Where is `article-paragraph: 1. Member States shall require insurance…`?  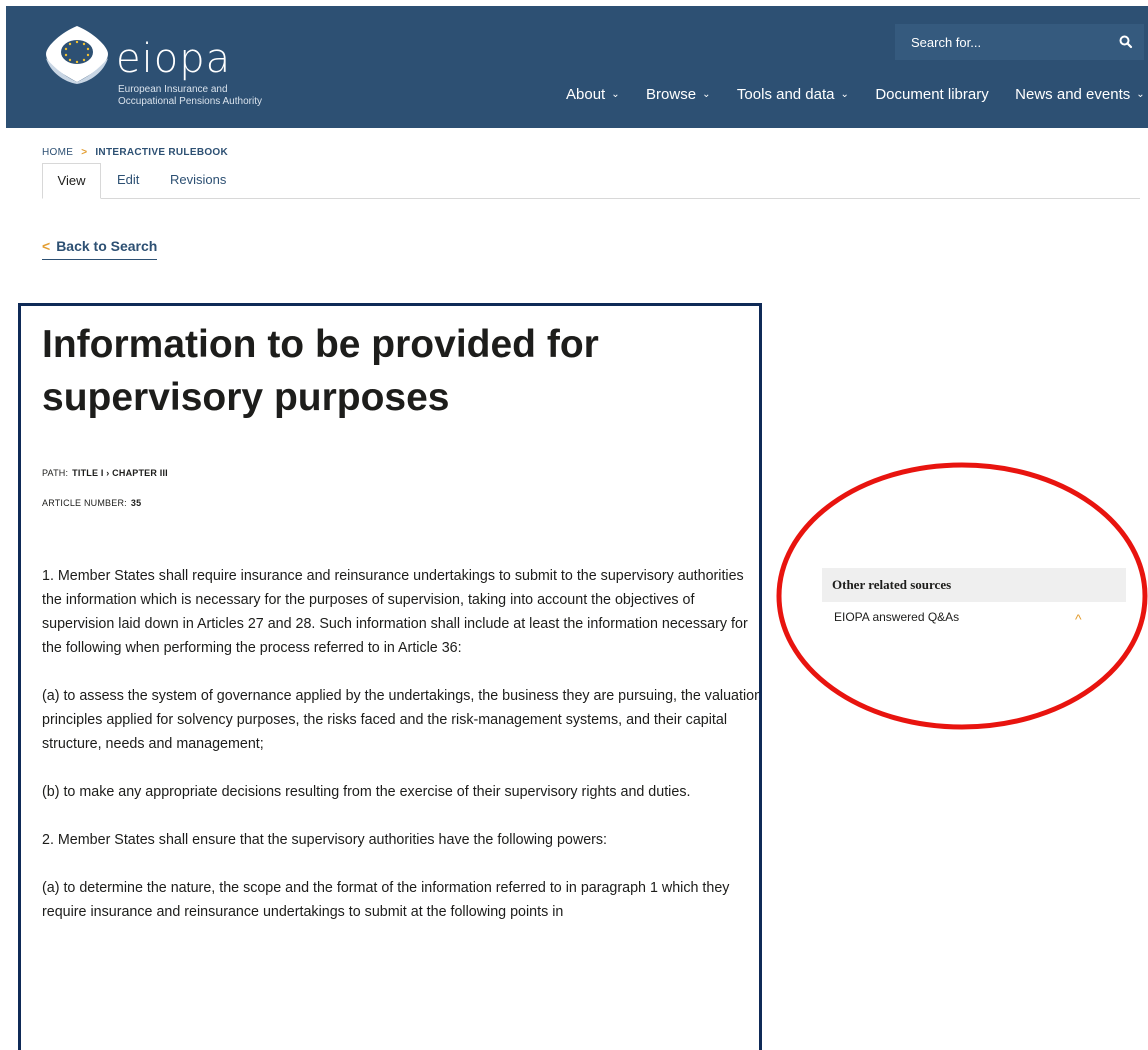
article-paragraph: 1. Member States shall require insurance… is located at coordinates (395, 612).